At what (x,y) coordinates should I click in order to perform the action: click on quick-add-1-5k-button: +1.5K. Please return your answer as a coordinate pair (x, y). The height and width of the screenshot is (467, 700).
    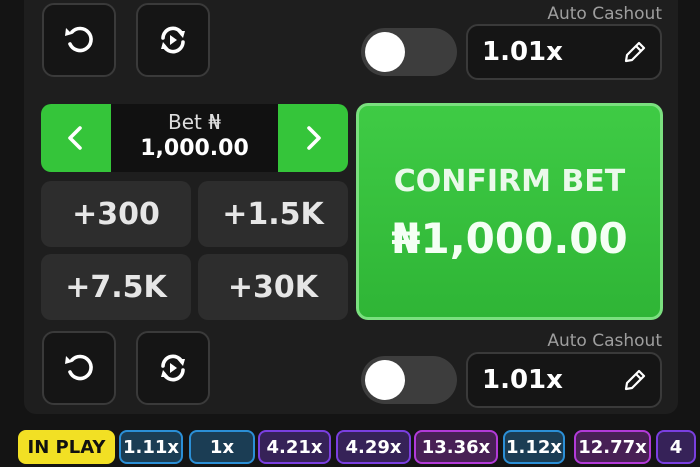
    Looking at the image, I should click on (273, 214).